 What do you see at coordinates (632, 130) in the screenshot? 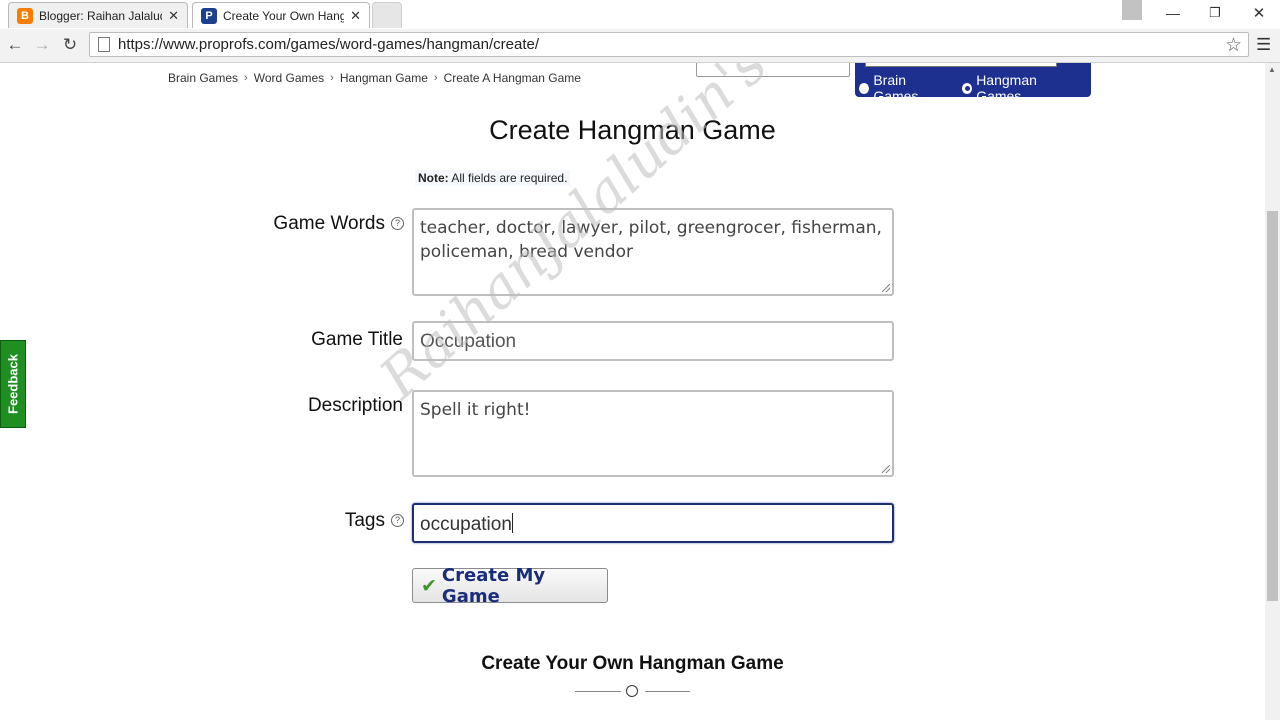
I see `page-title: Create Hangman Game` at bounding box center [632, 130].